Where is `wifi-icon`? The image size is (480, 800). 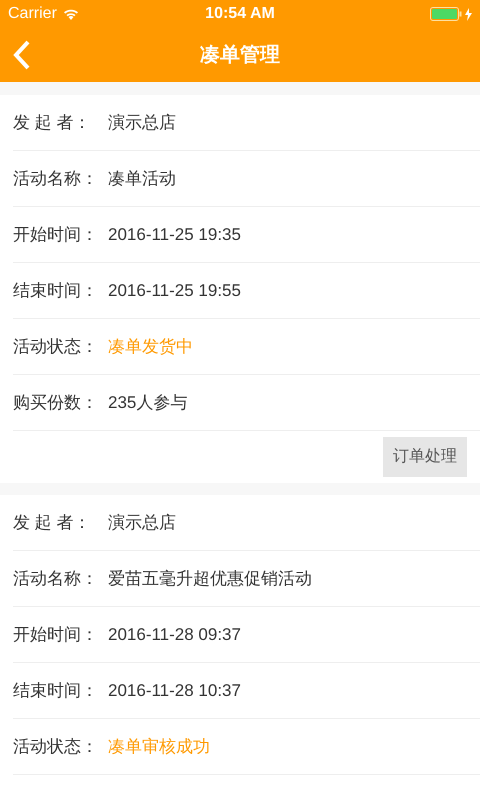
wifi-icon is located at coordinates (70, 14).